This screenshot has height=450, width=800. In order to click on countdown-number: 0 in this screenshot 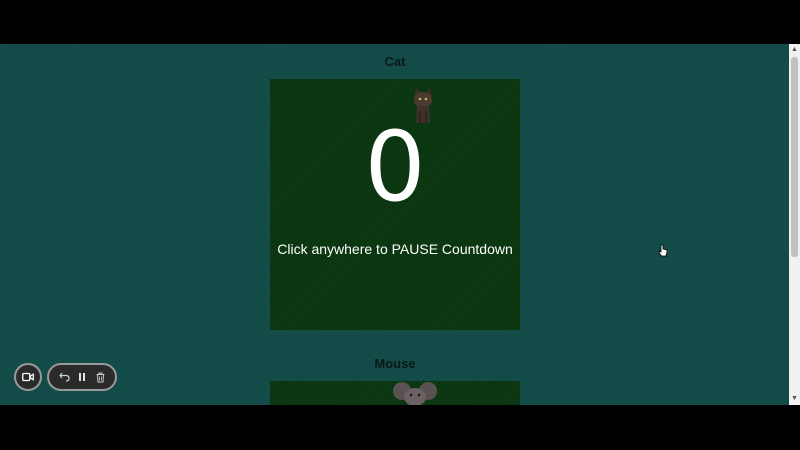, I will do `click(395, 167)`.